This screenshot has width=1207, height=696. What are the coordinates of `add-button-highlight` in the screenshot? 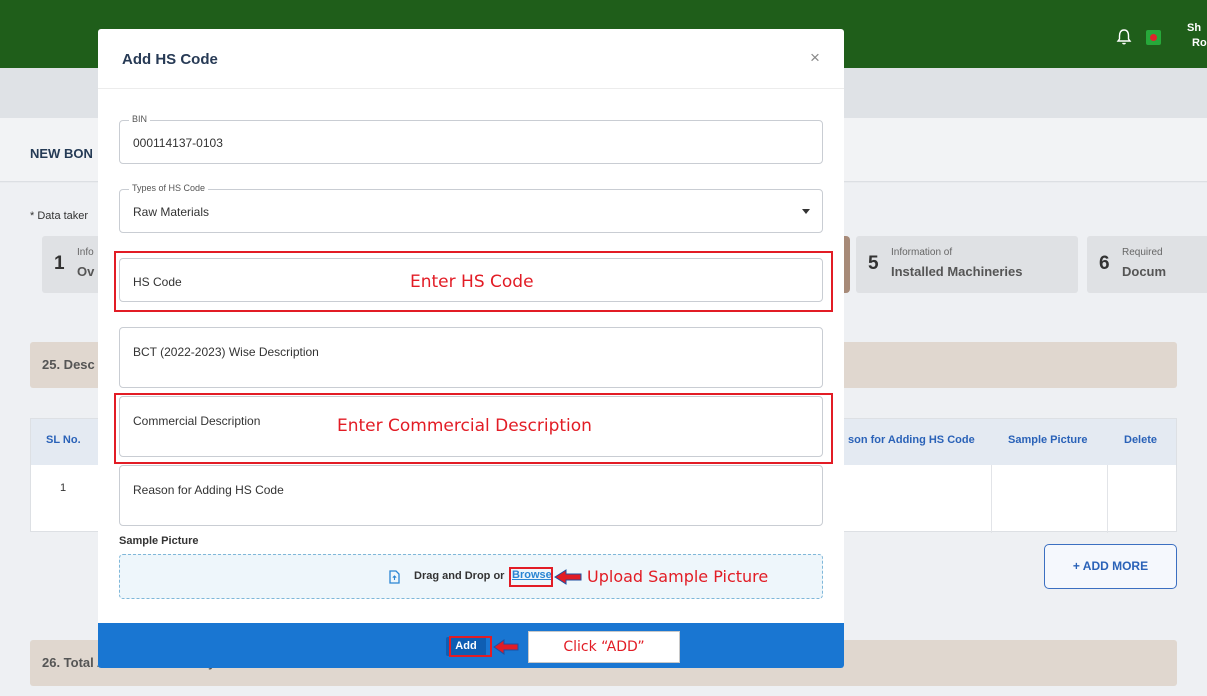 It's located at (470, 646).